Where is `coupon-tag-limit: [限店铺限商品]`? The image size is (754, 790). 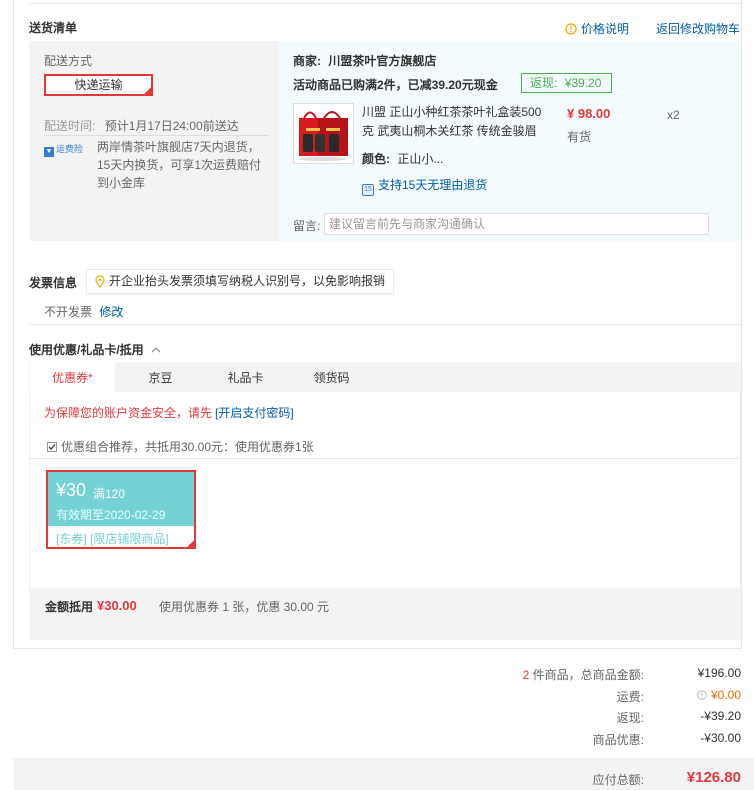
coupon-tag-limit: [限店铺限商品] is located at coordinates (129, 539).